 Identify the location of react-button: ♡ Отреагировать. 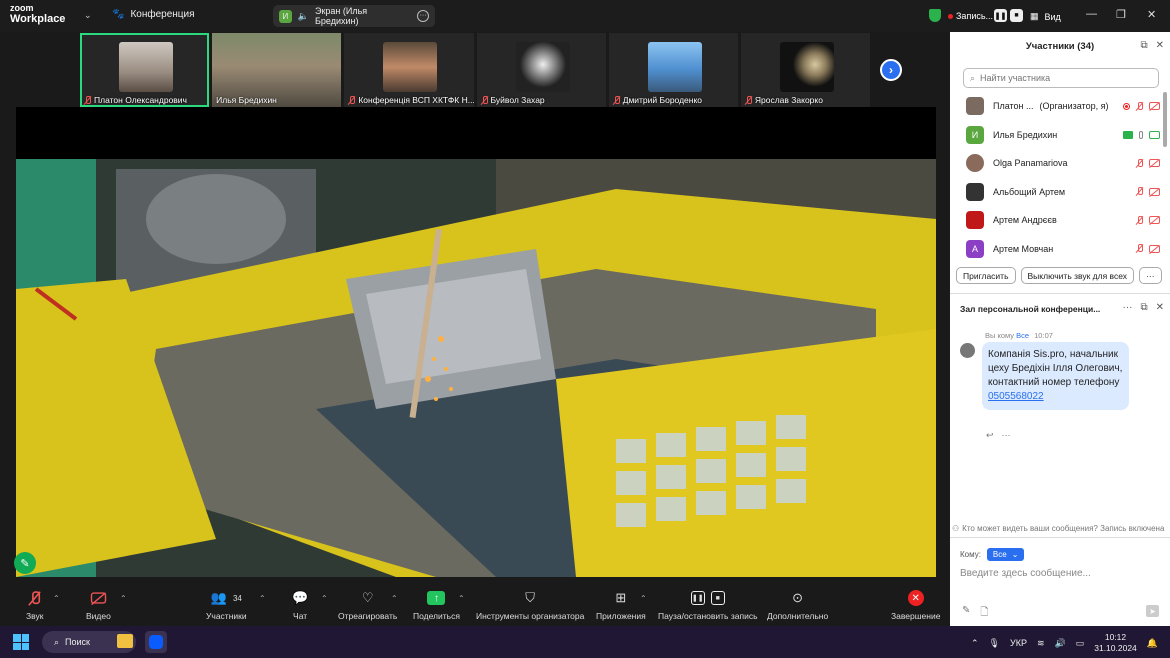
(367, 605).